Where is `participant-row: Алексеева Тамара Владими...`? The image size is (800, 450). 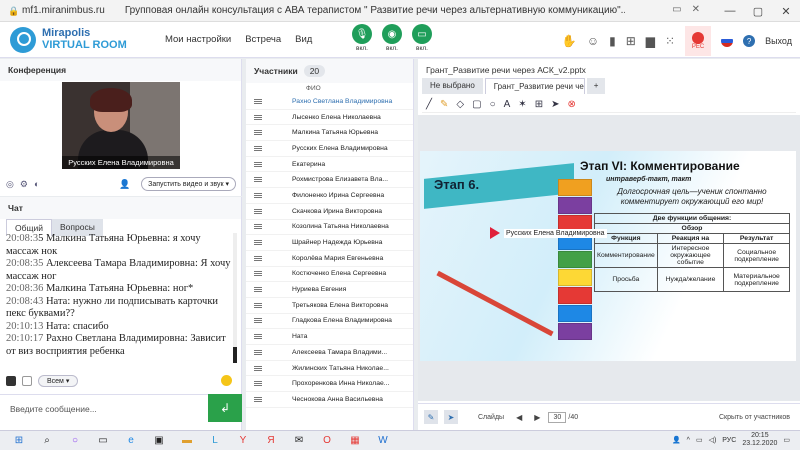 participant-row: Алексеева Тамара Владими... is located at coordinates (329, 353).